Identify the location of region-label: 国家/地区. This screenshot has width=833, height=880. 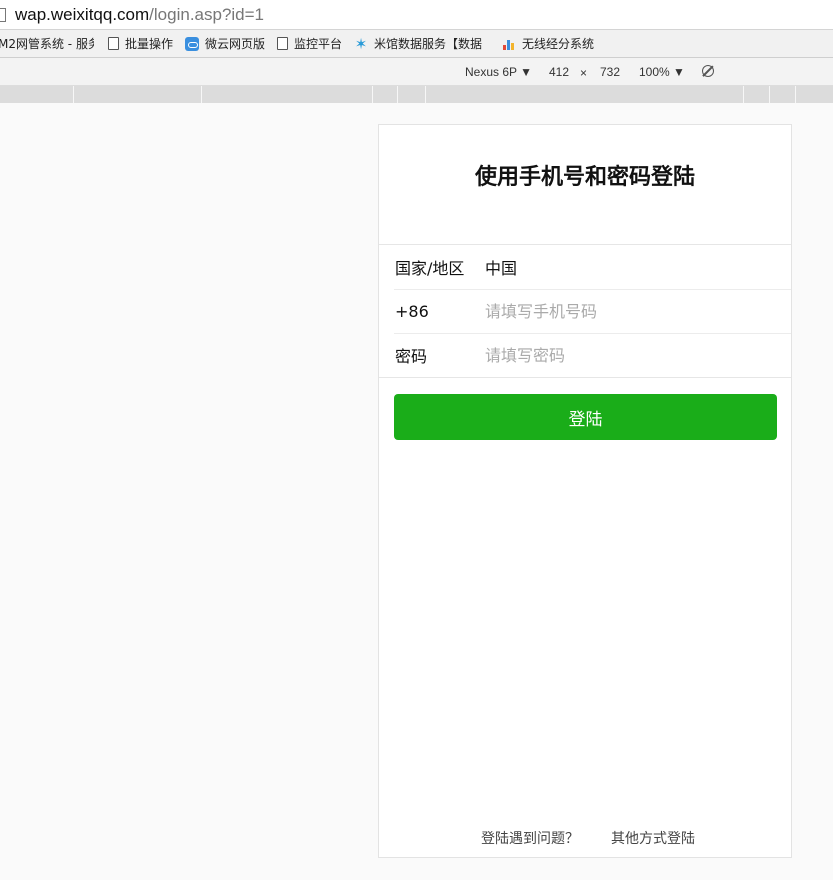
(430, 268).